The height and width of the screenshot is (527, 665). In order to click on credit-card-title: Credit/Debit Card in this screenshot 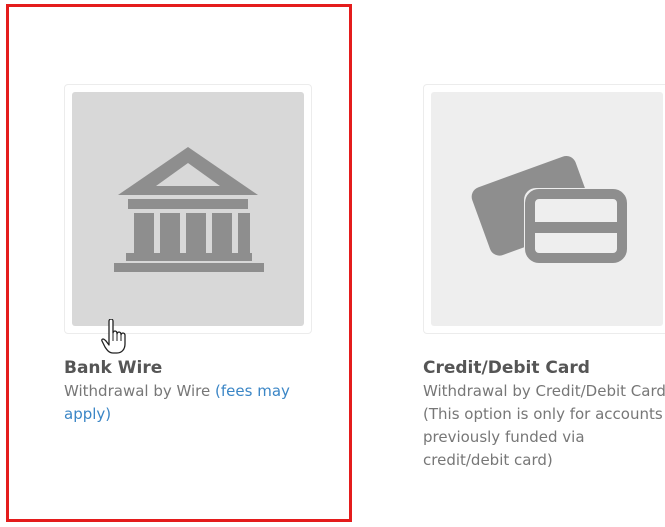, I will do `click(506, 368)`.